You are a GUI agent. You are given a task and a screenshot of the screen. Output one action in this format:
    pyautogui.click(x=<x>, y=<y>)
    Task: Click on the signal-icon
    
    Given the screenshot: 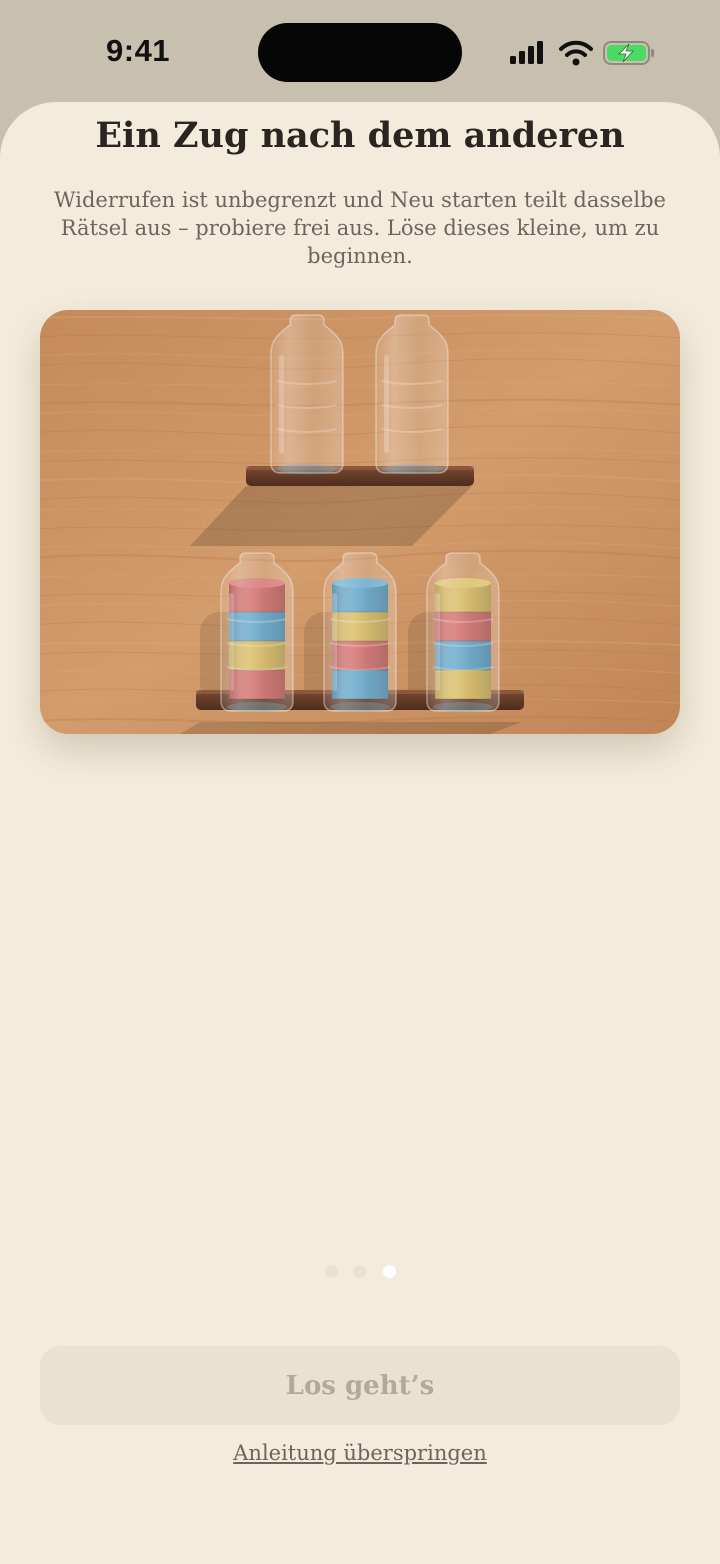 What is the action you would take?
    pyautogui.click(x=526, y=52)
    